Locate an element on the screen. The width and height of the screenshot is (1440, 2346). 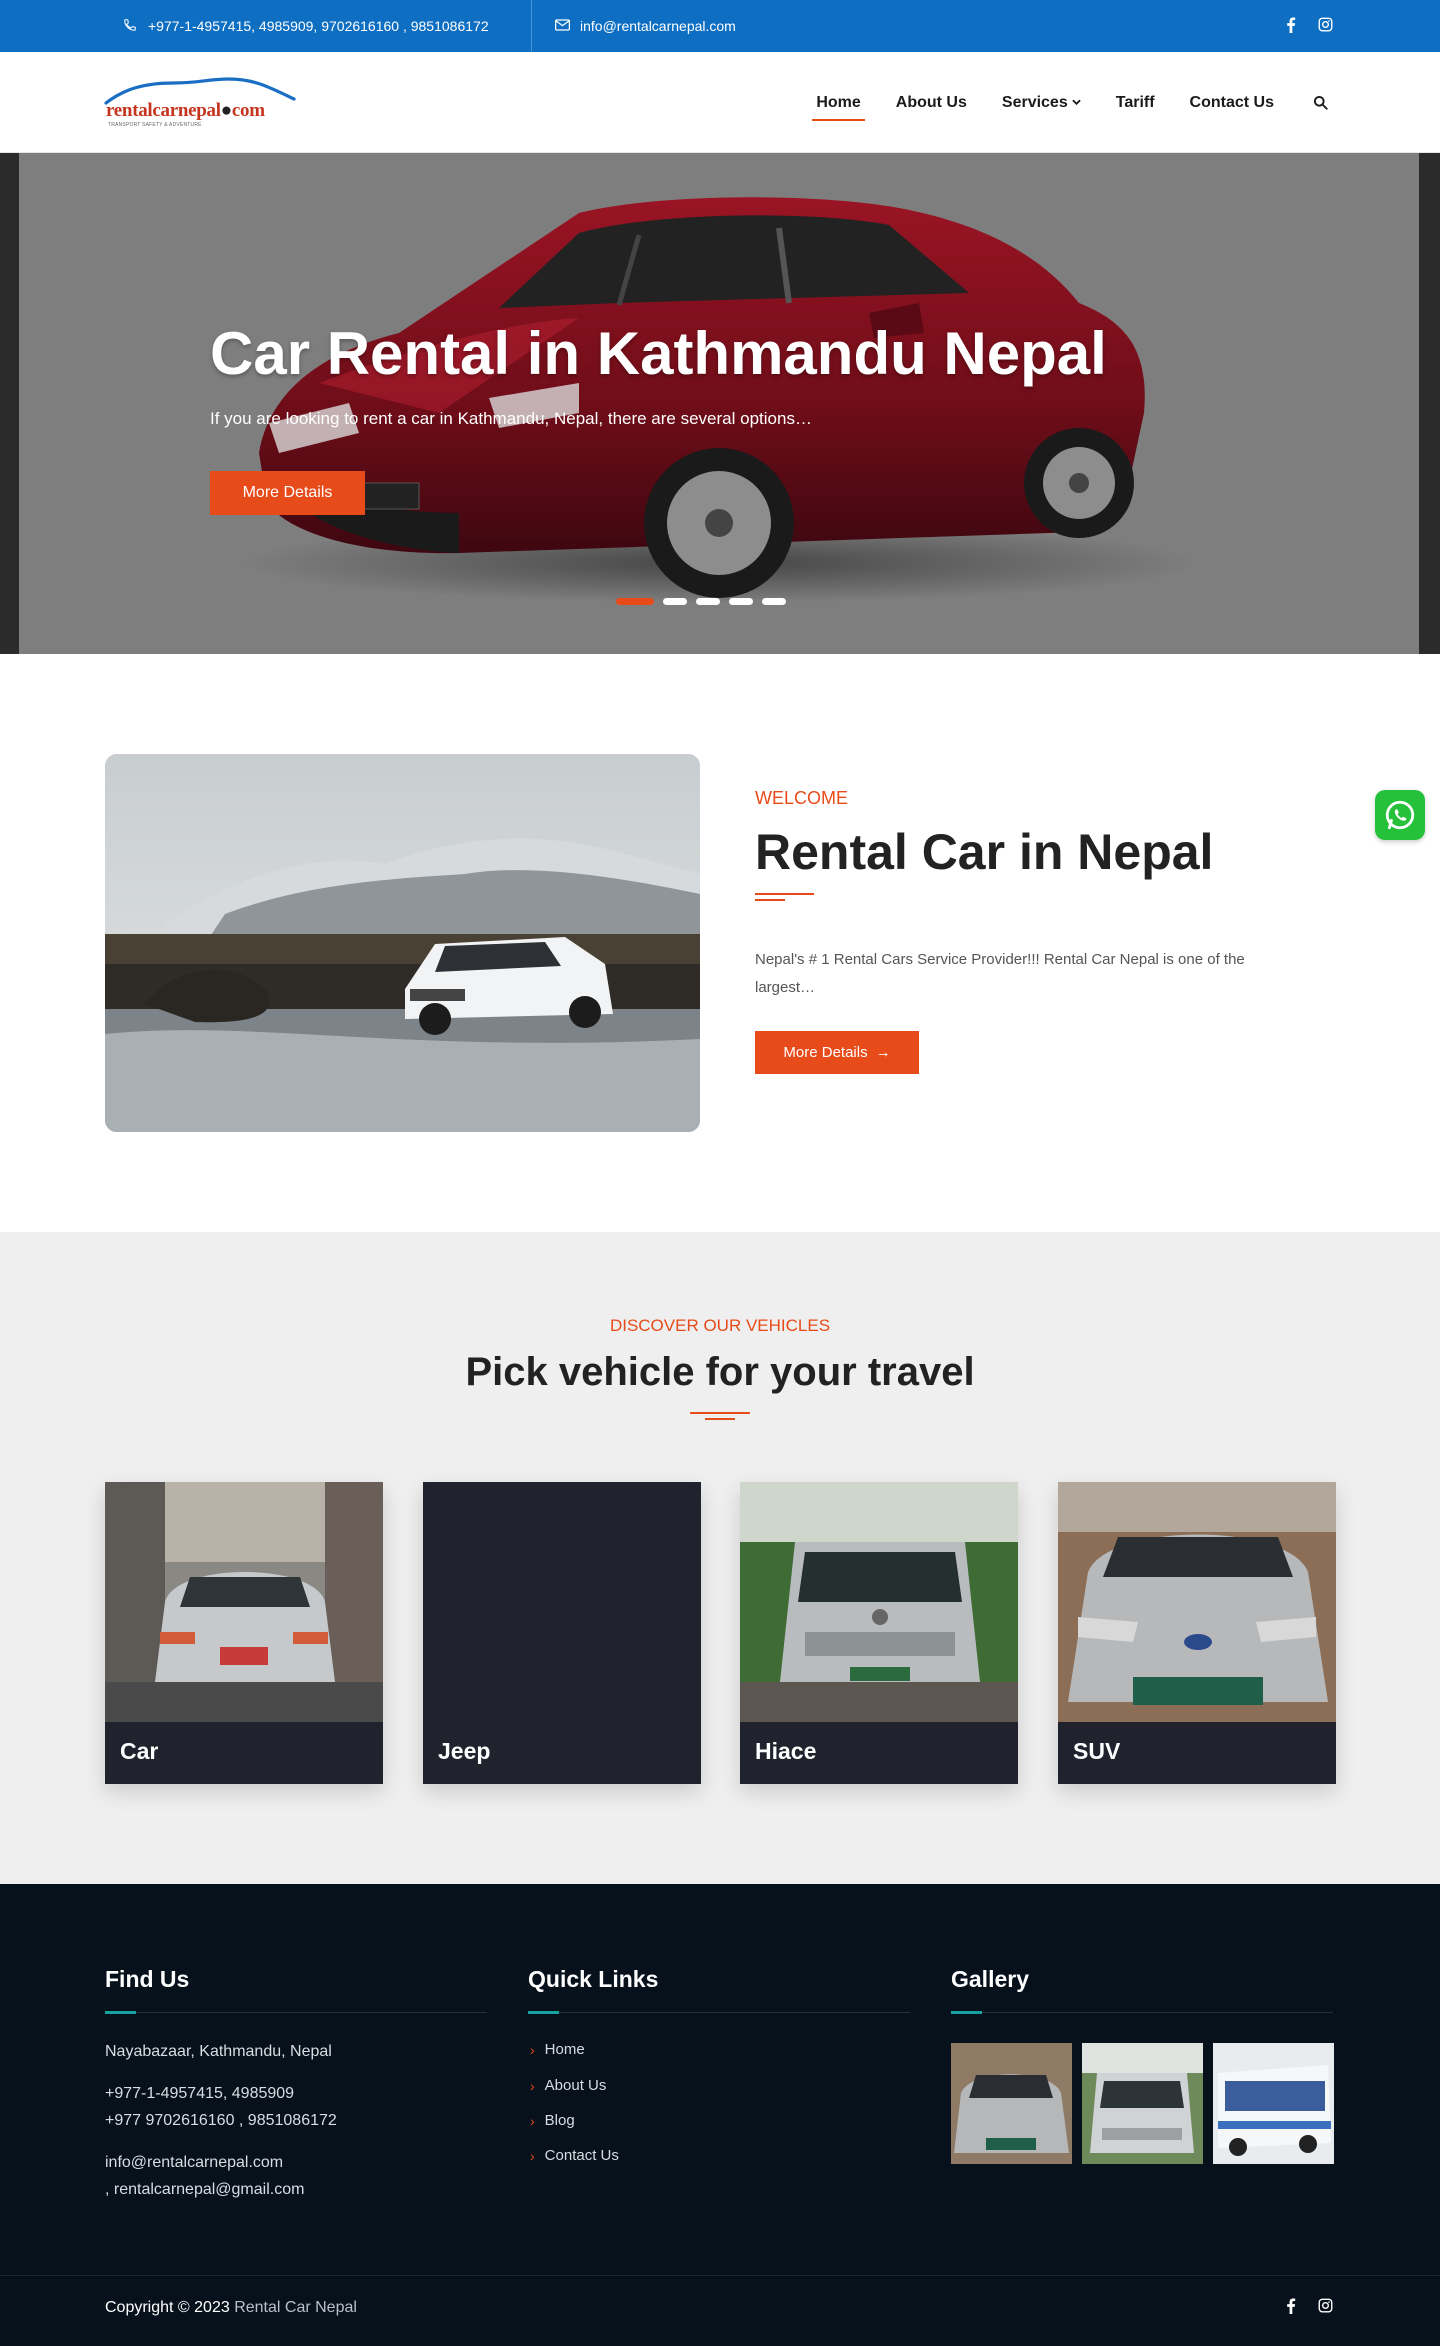
vehicle-card-suv: SUV is located at coordinates (1197, 1633).